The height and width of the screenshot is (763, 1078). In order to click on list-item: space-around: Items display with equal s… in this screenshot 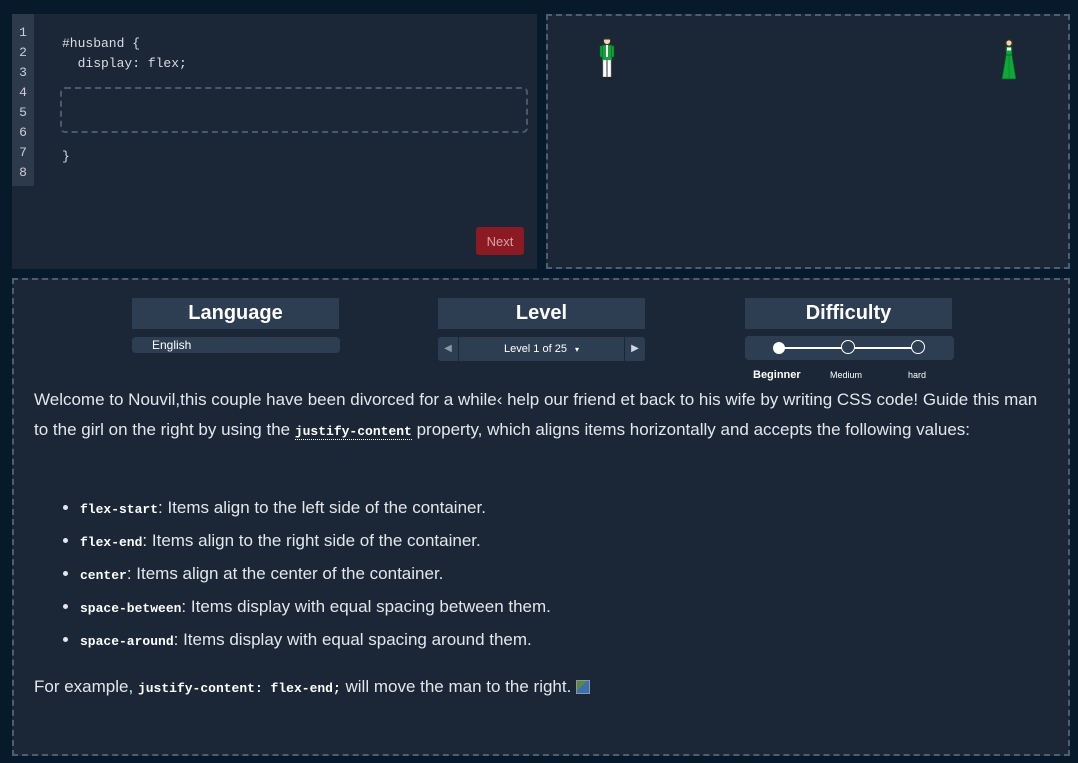, I will do `click(315, 639)`.